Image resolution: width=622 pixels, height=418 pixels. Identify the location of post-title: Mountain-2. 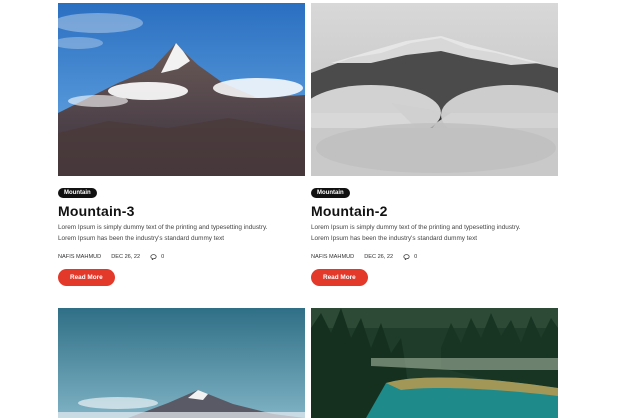
(434, 211).